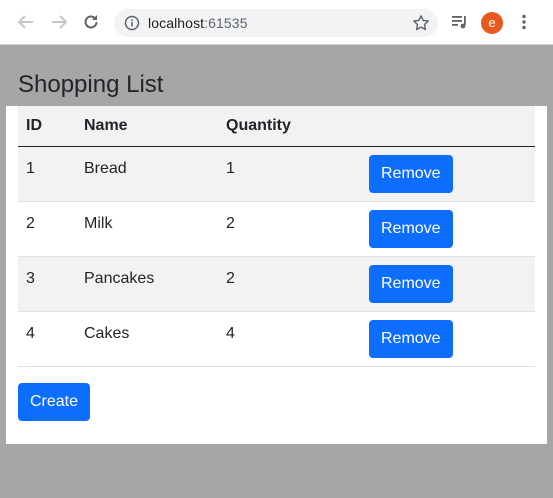  I want to click on profile-avatar: e, so click(492, 23).